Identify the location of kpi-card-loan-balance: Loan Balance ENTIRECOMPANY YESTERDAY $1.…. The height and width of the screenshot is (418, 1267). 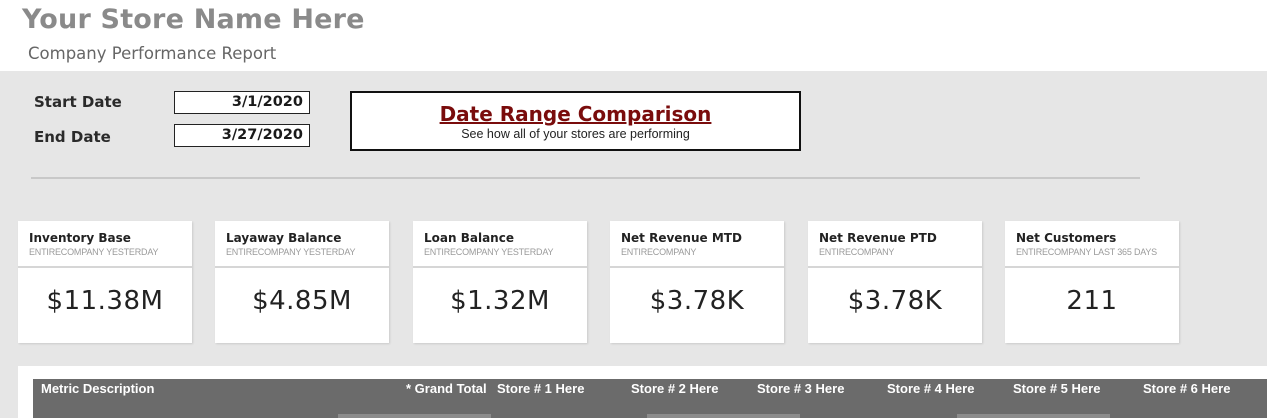
(500, 282).